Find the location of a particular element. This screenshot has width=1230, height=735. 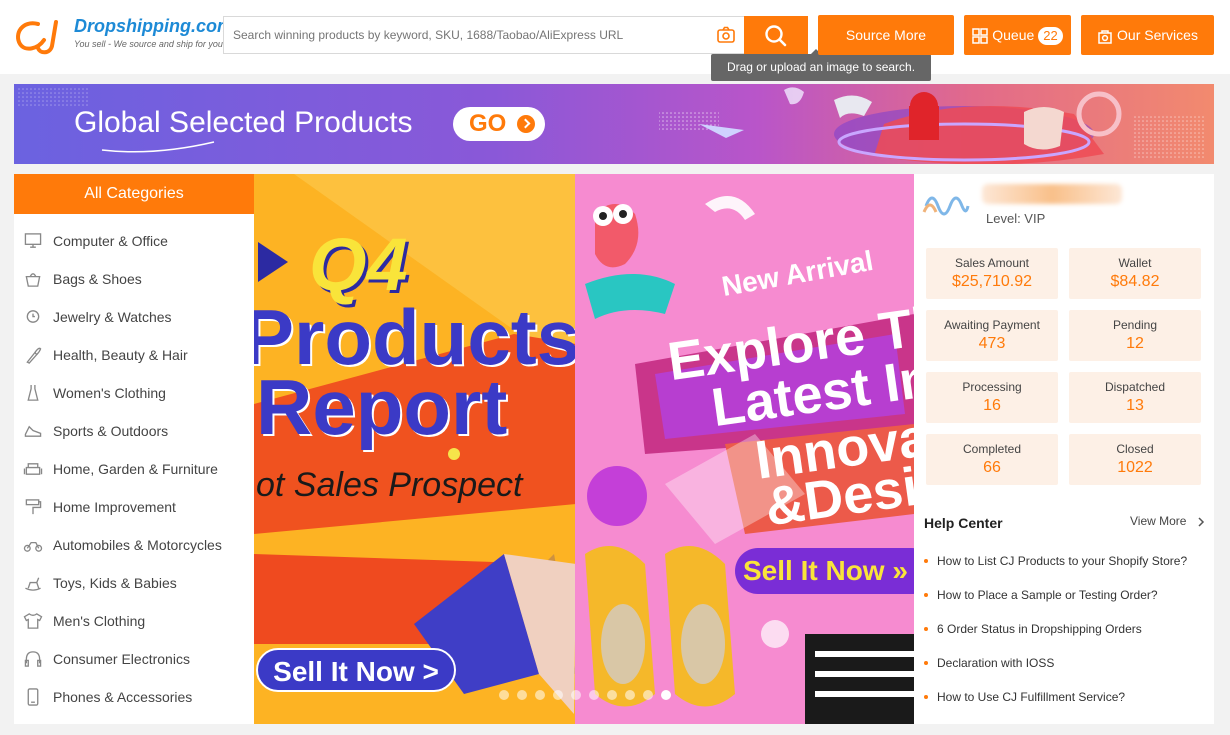

stat-card: Completed 66 is located at coordinates (992, 459).